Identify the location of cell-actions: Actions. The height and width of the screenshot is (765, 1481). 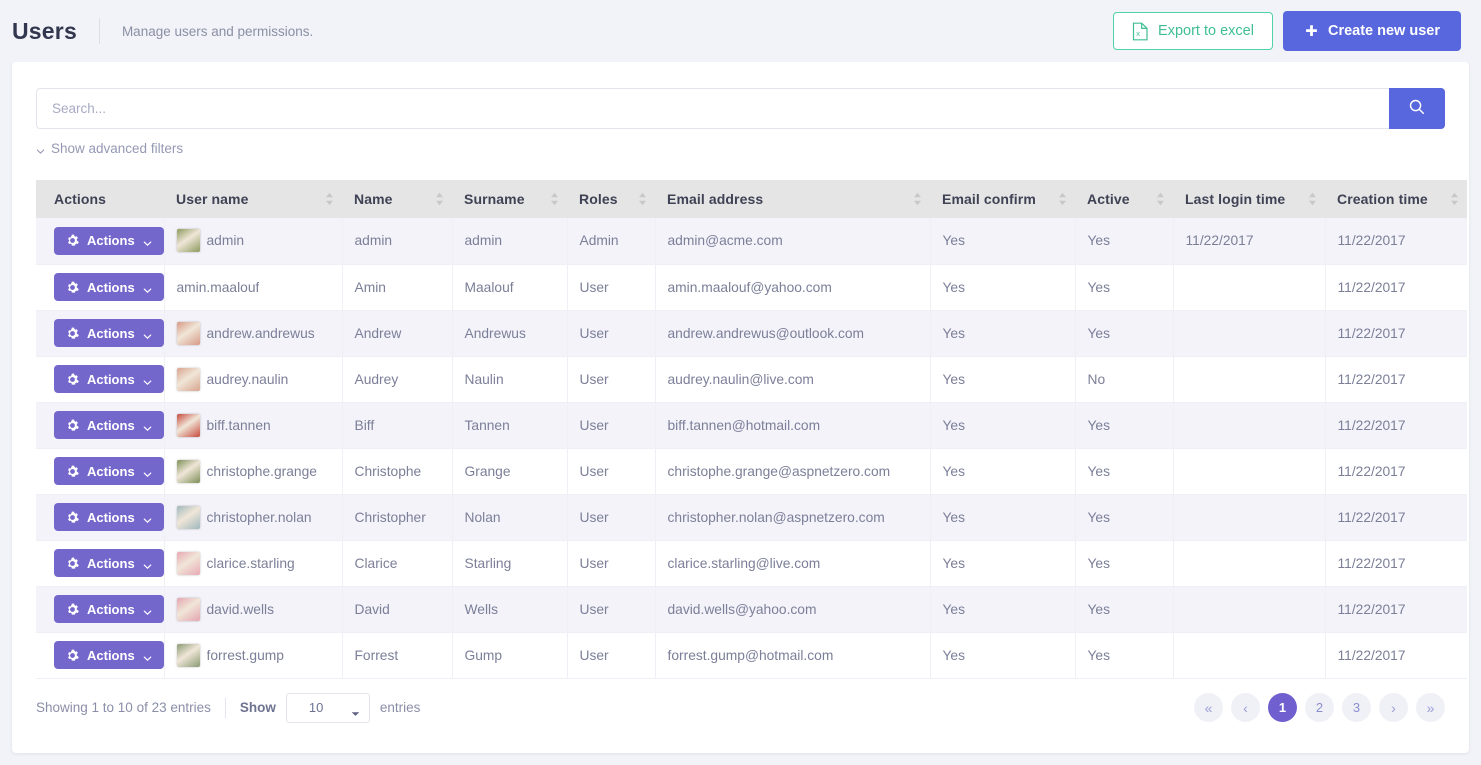
(100, 517).